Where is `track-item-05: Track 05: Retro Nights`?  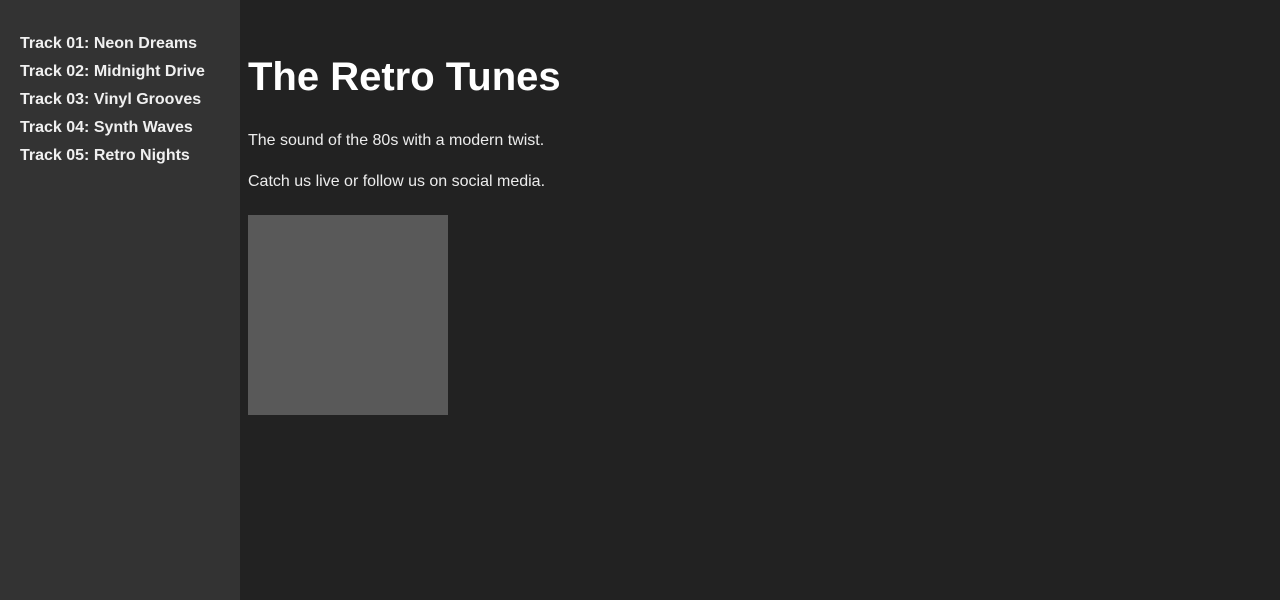
track-item-05: Track 05: Retro Nights is located at coordinates (130, 160).